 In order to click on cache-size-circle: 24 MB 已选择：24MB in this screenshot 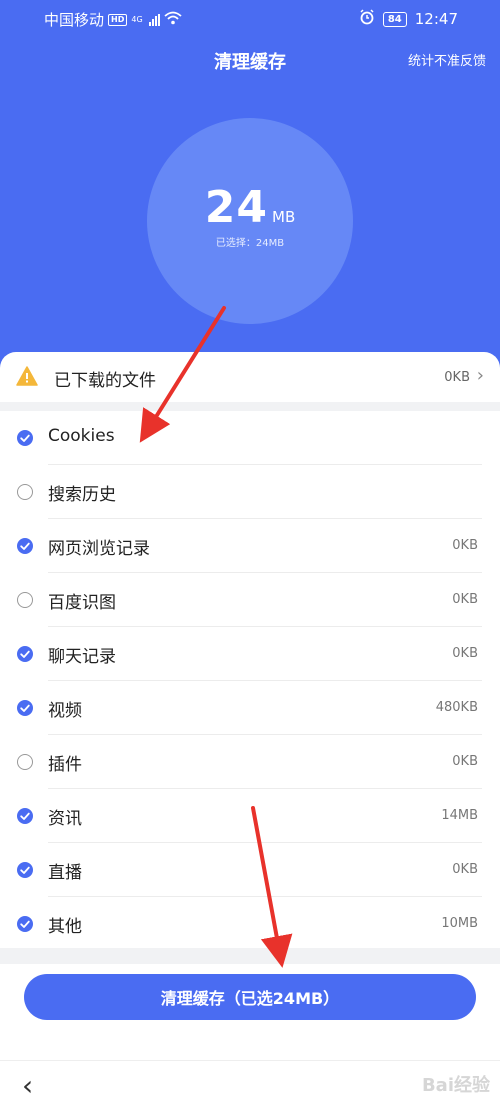, I will do `click(250, 221)`.